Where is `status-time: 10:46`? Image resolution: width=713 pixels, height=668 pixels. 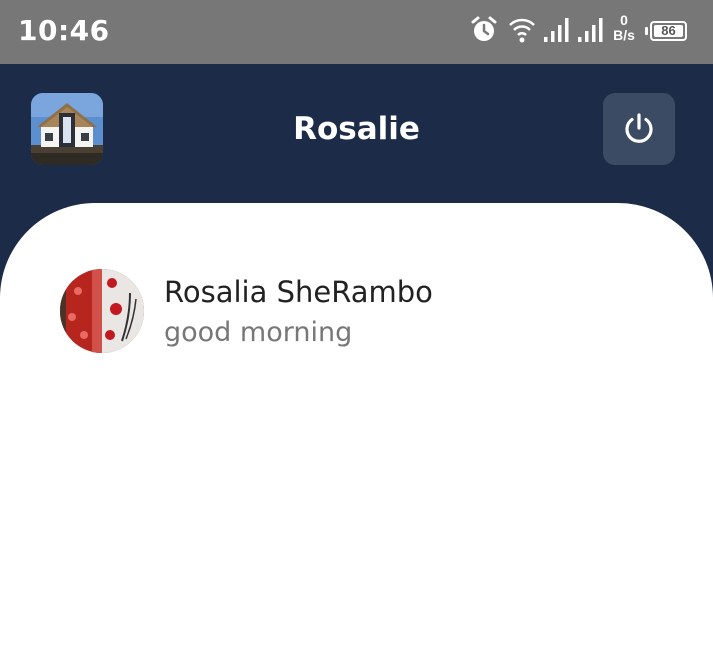
status-time: 10:46 is located at coordinates (64, 30).